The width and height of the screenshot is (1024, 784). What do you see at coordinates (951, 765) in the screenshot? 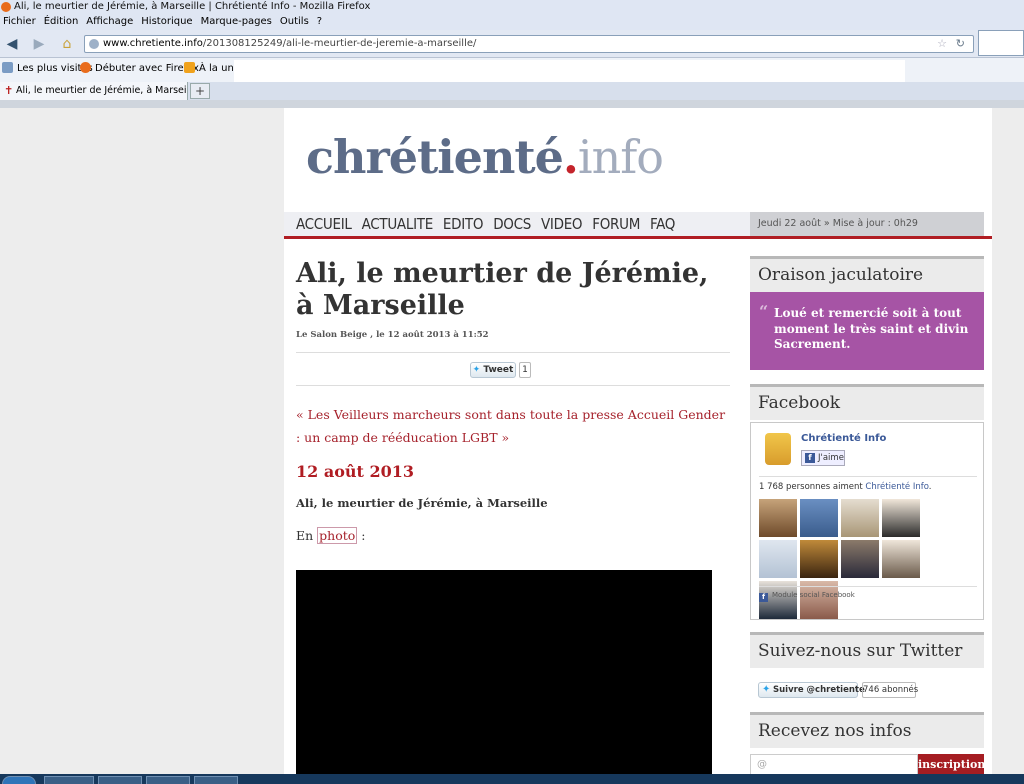
I see `inscription-button: inscription` at bounding box center [951, 765].